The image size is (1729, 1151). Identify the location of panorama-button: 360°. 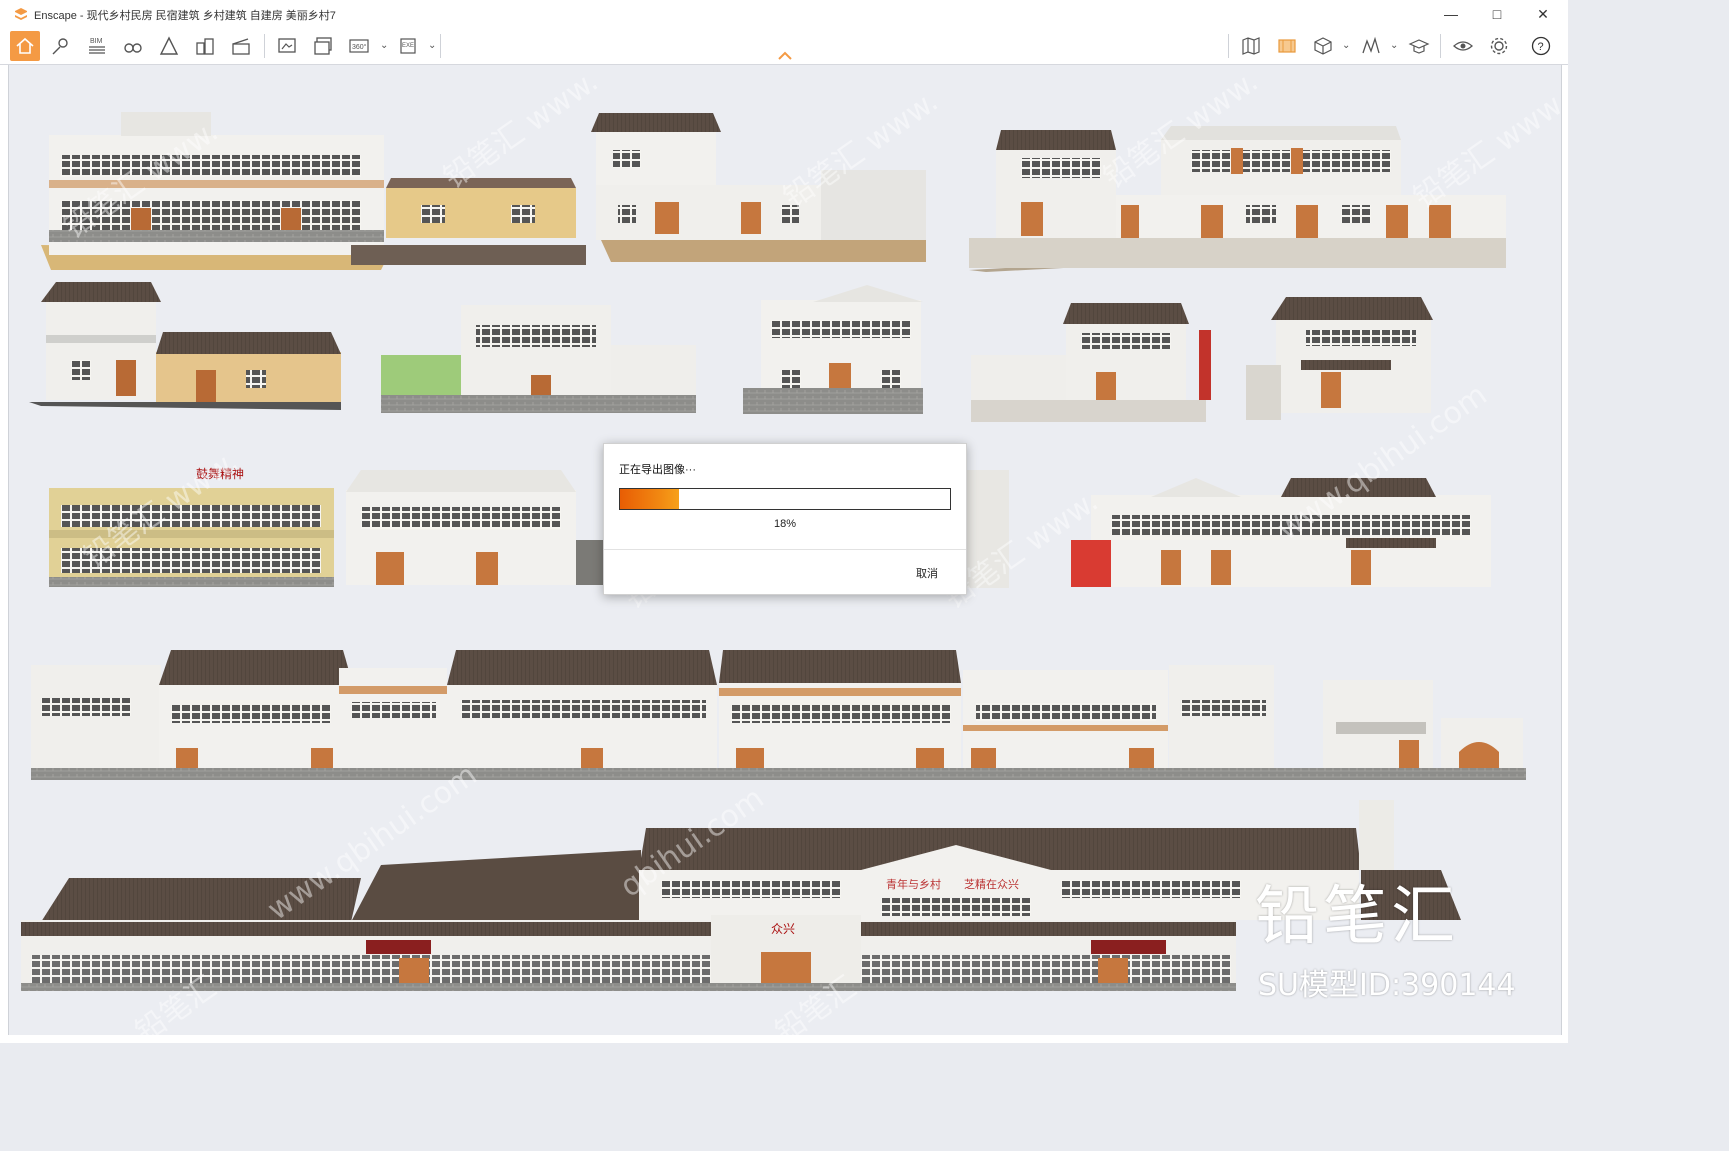
(359, 46).